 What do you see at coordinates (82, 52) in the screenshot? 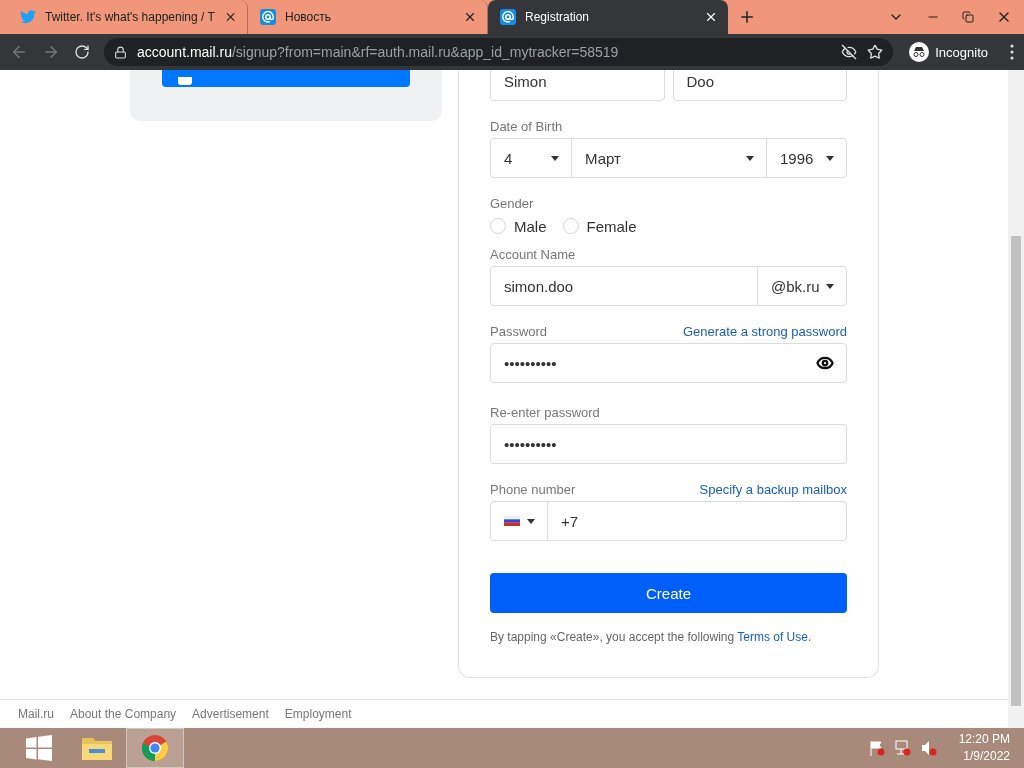
I see `reload-icon` at bounding box center [82, 52].